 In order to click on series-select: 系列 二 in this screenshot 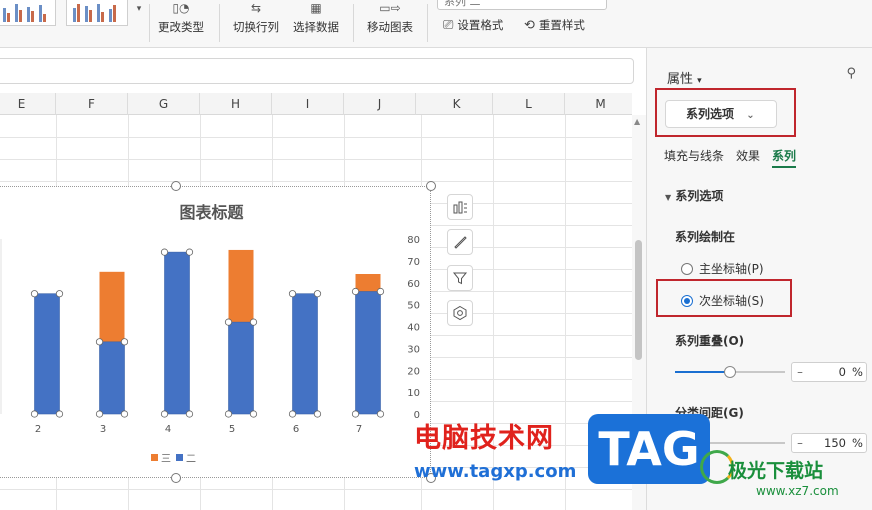, I will do `click(522, 5)`.